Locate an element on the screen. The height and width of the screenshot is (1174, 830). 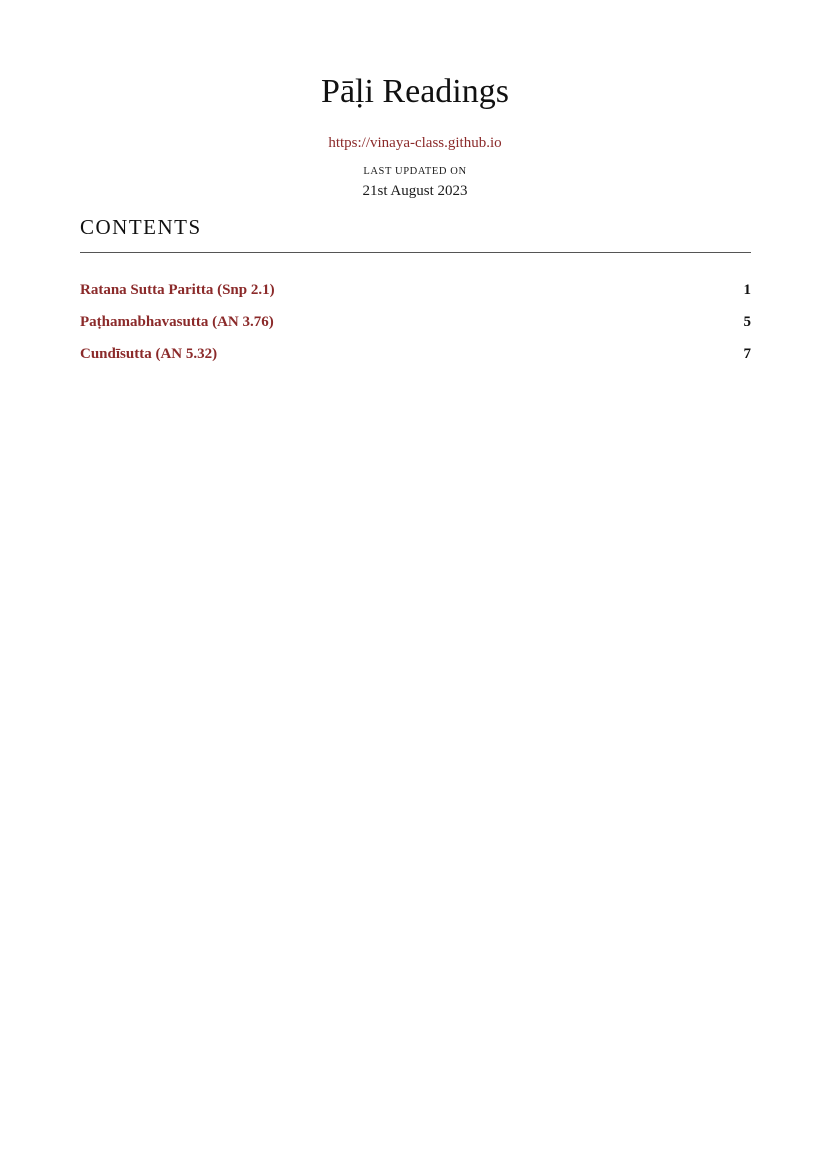
toc-entry: Ratana Sutta Paritta (Snp 2.1) 1 is located at coordinates (415, 296).